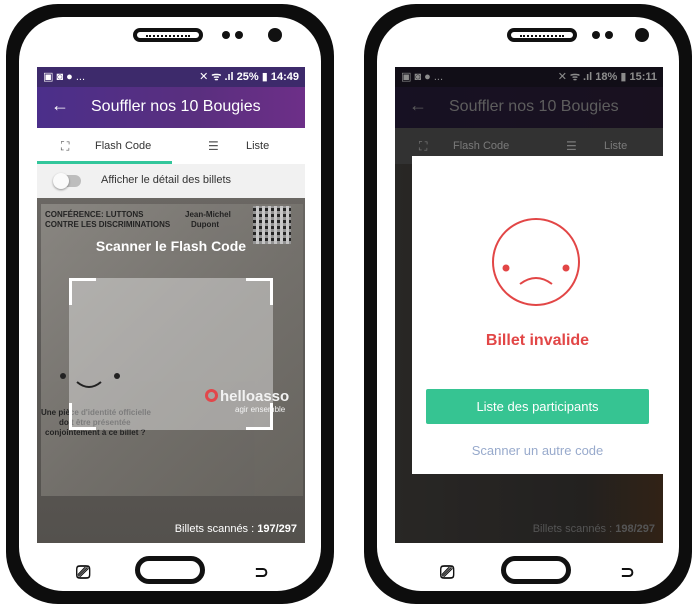  I want to click on tab-label: Liste, so click(258, 146).